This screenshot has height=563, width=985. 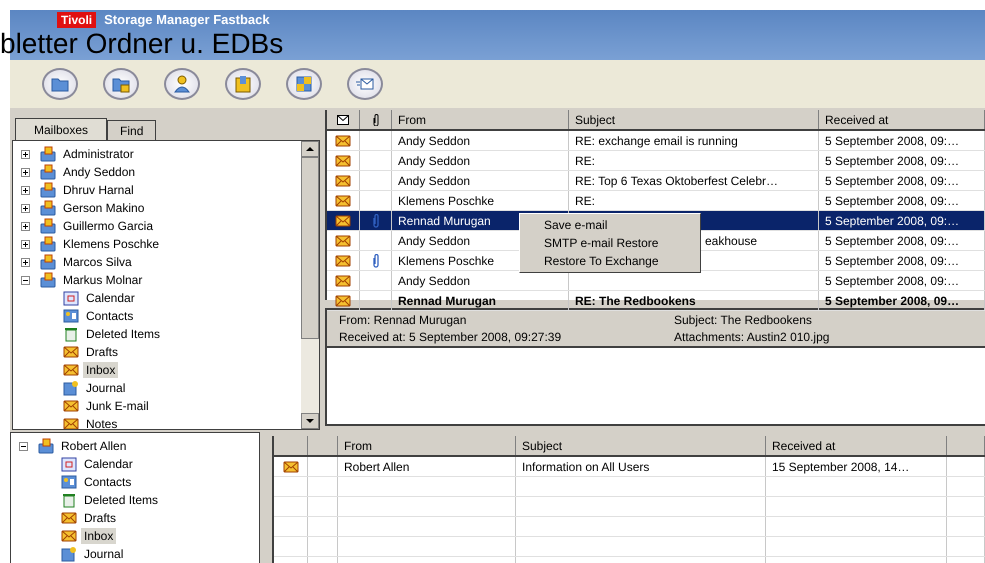 I want to click on brand-logo: Tivoli, so click(x=76, y=20).